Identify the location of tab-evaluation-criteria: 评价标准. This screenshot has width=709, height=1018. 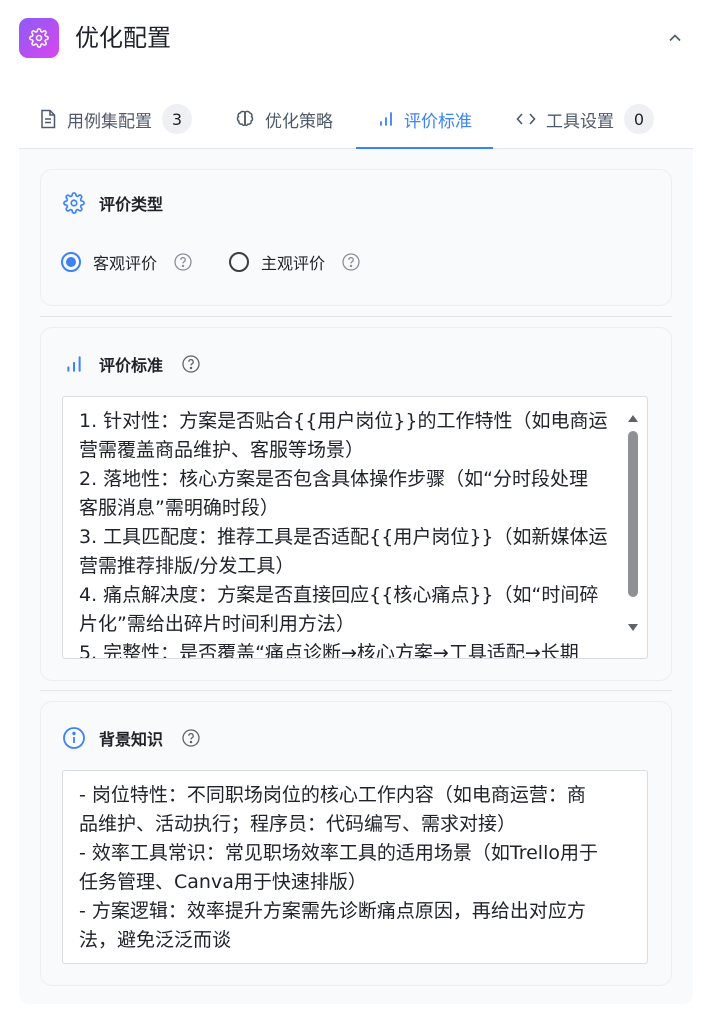
(424, 119).